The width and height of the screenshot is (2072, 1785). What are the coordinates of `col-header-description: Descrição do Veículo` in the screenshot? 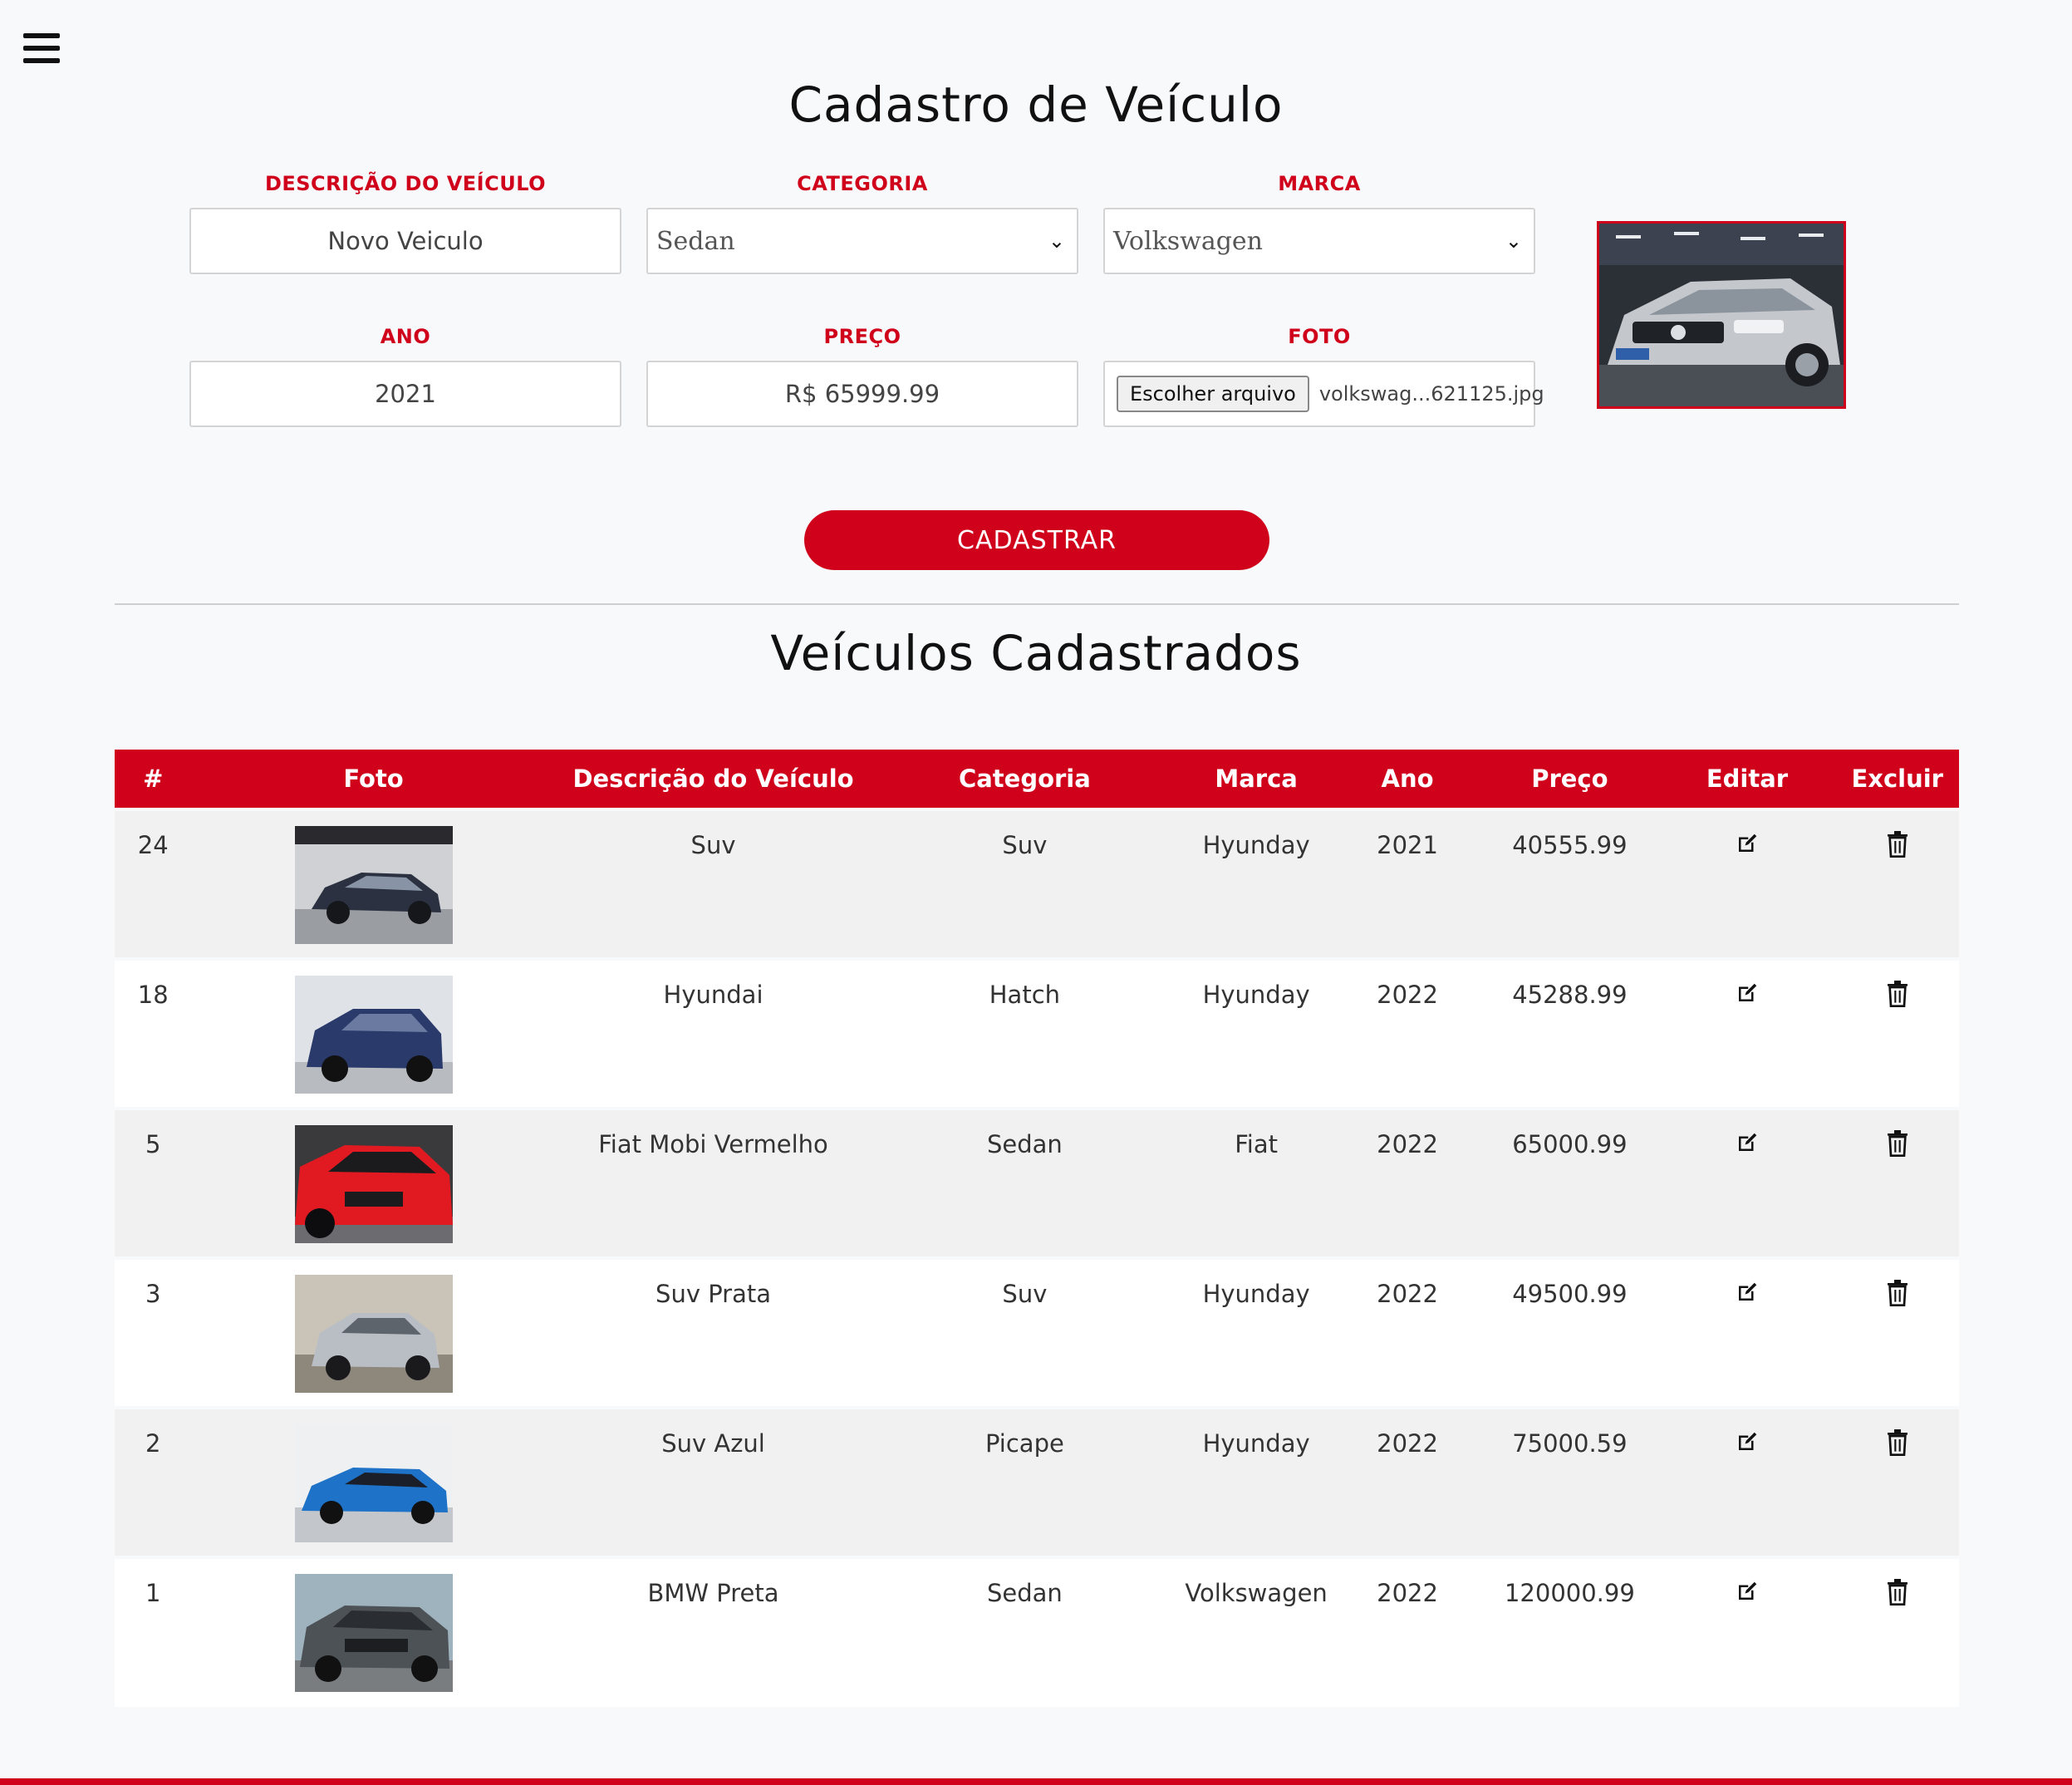 It's located at (714, 779).